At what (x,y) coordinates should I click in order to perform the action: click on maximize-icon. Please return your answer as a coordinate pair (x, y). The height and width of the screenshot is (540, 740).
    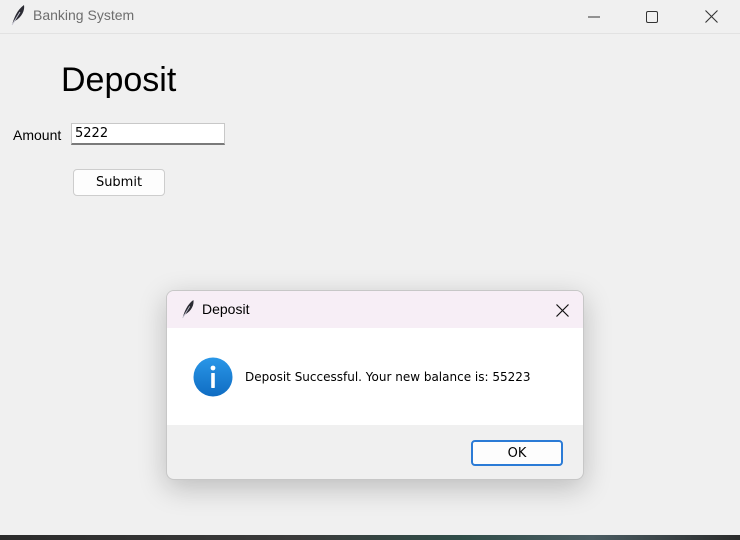
    Looking at the image, I should click on (652, 16).